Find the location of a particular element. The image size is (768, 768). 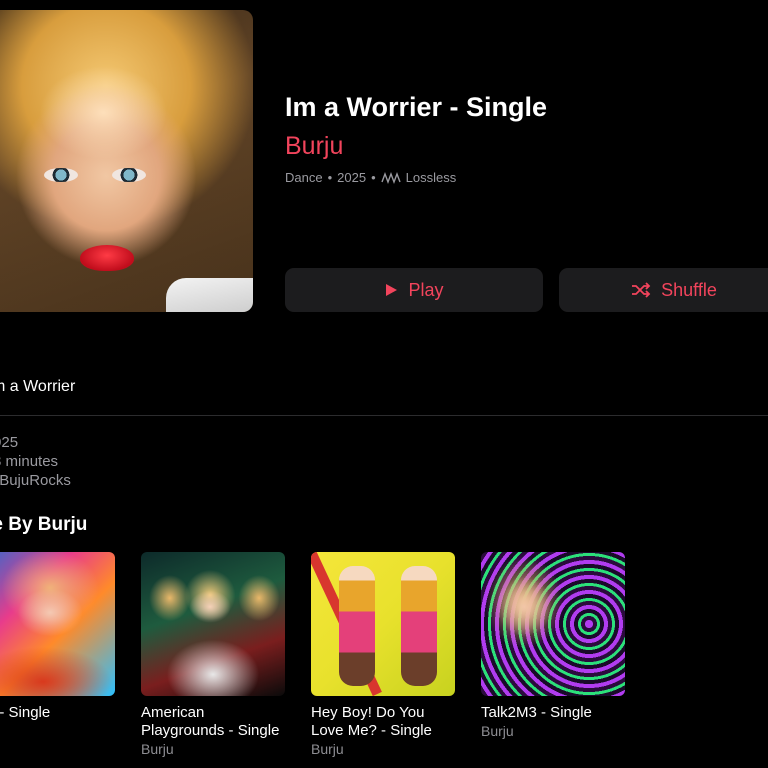

album-card: American Playgrounds - Single Burju is located at coordinates (213, 655).